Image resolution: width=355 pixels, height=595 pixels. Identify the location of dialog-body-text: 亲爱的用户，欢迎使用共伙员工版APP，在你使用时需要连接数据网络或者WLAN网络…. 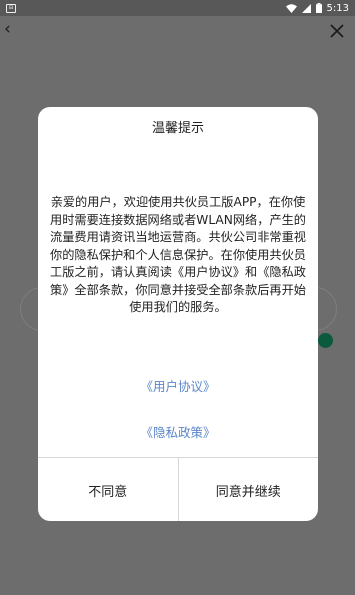
(178, 254).